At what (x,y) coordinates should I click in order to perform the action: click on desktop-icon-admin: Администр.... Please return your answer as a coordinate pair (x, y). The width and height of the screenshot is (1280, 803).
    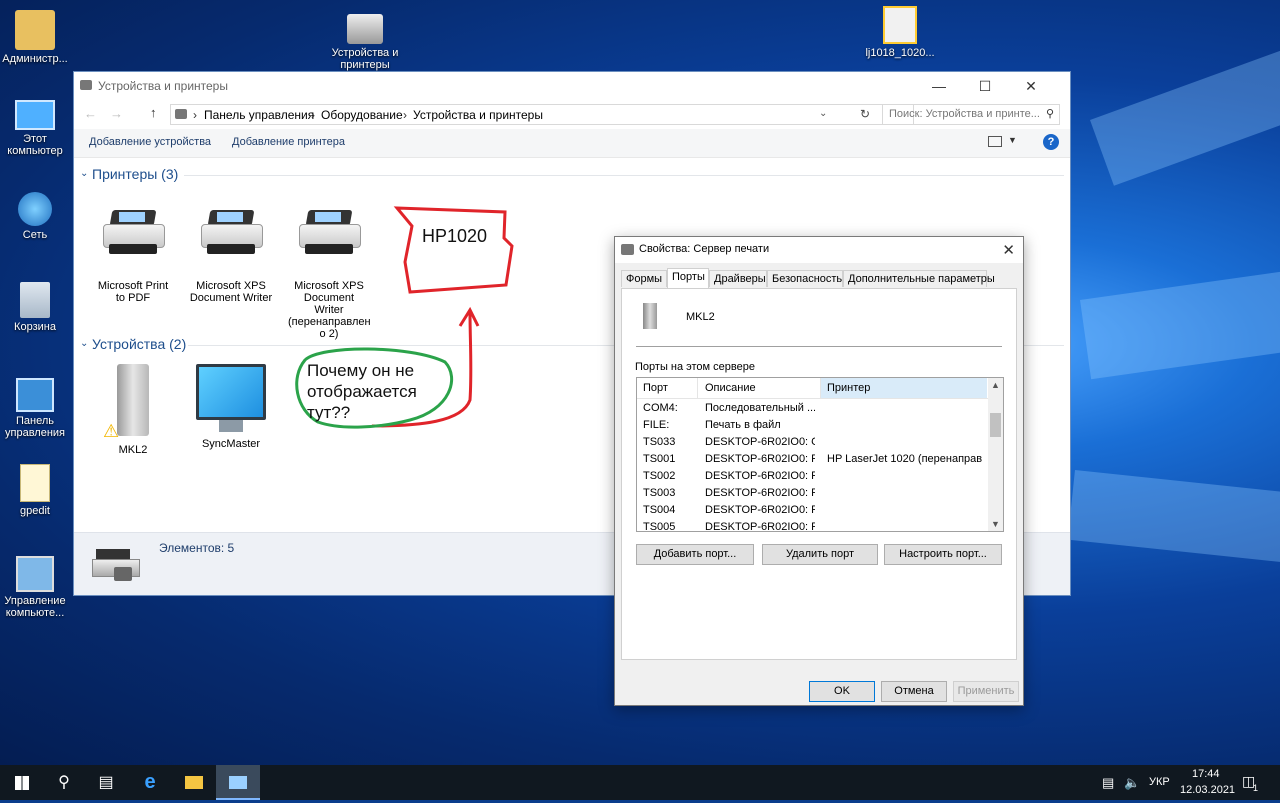
    Looking at the image, I should click on (35, 37).